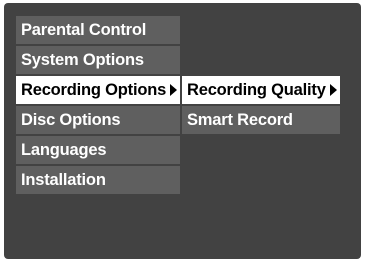  Describe the element at coordinates (240, 120) in the screenshot. I see `menu-item-label: Smart Record` at that location.